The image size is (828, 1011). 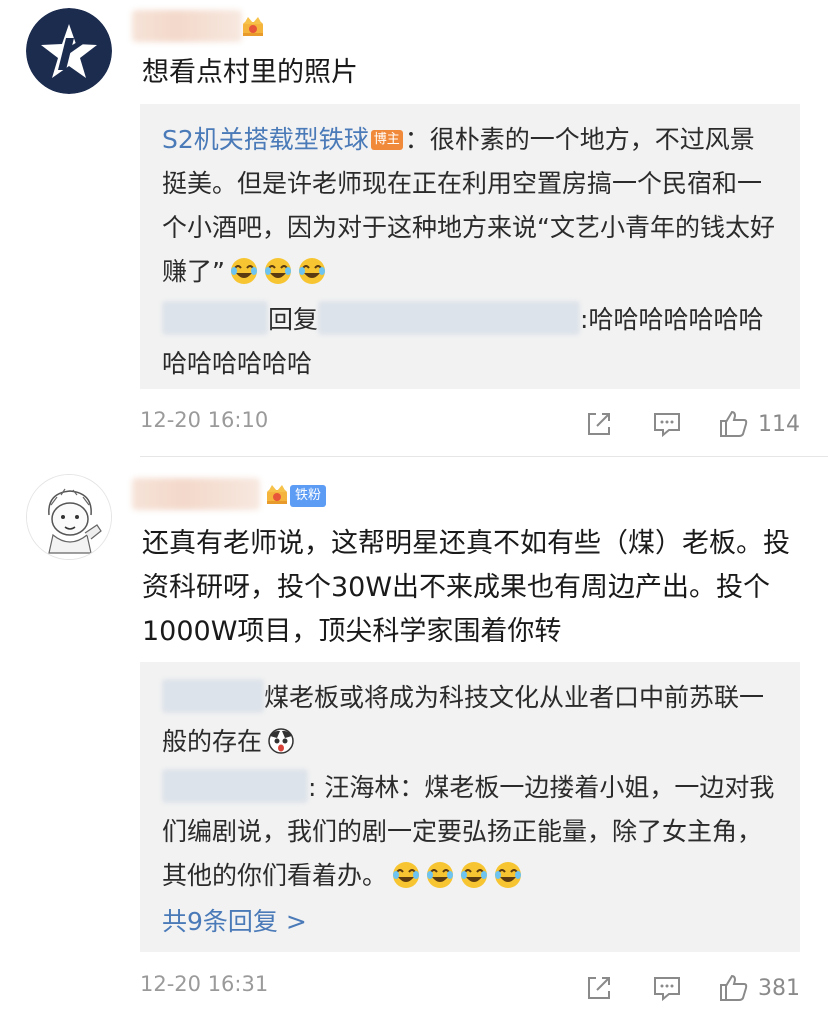 I want to click on sketch-character-icon, so click(x=69, y=517).